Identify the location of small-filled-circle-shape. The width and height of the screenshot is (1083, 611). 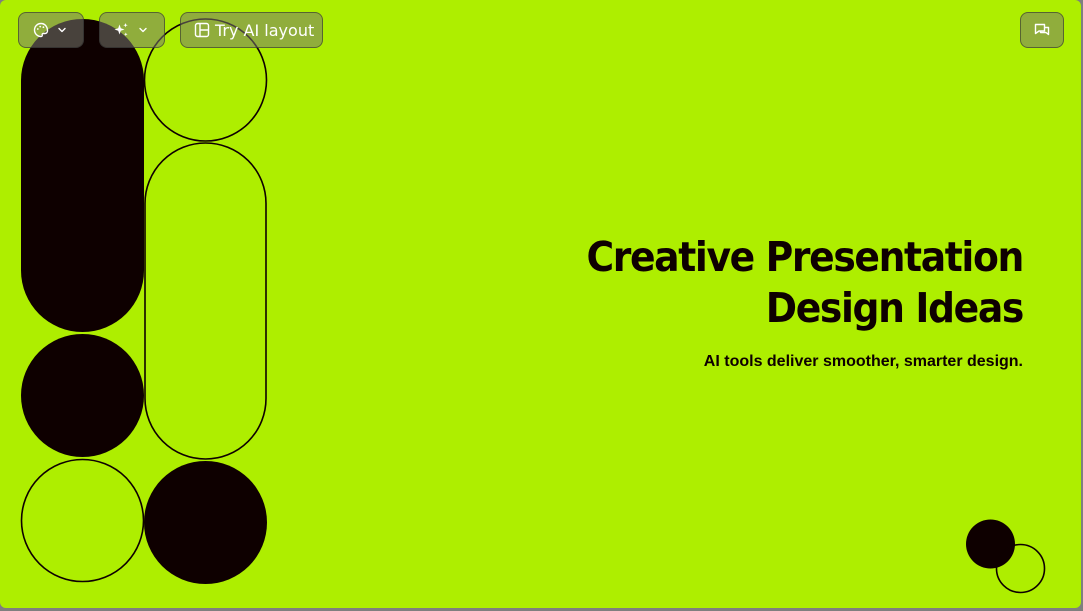
(990, 544).